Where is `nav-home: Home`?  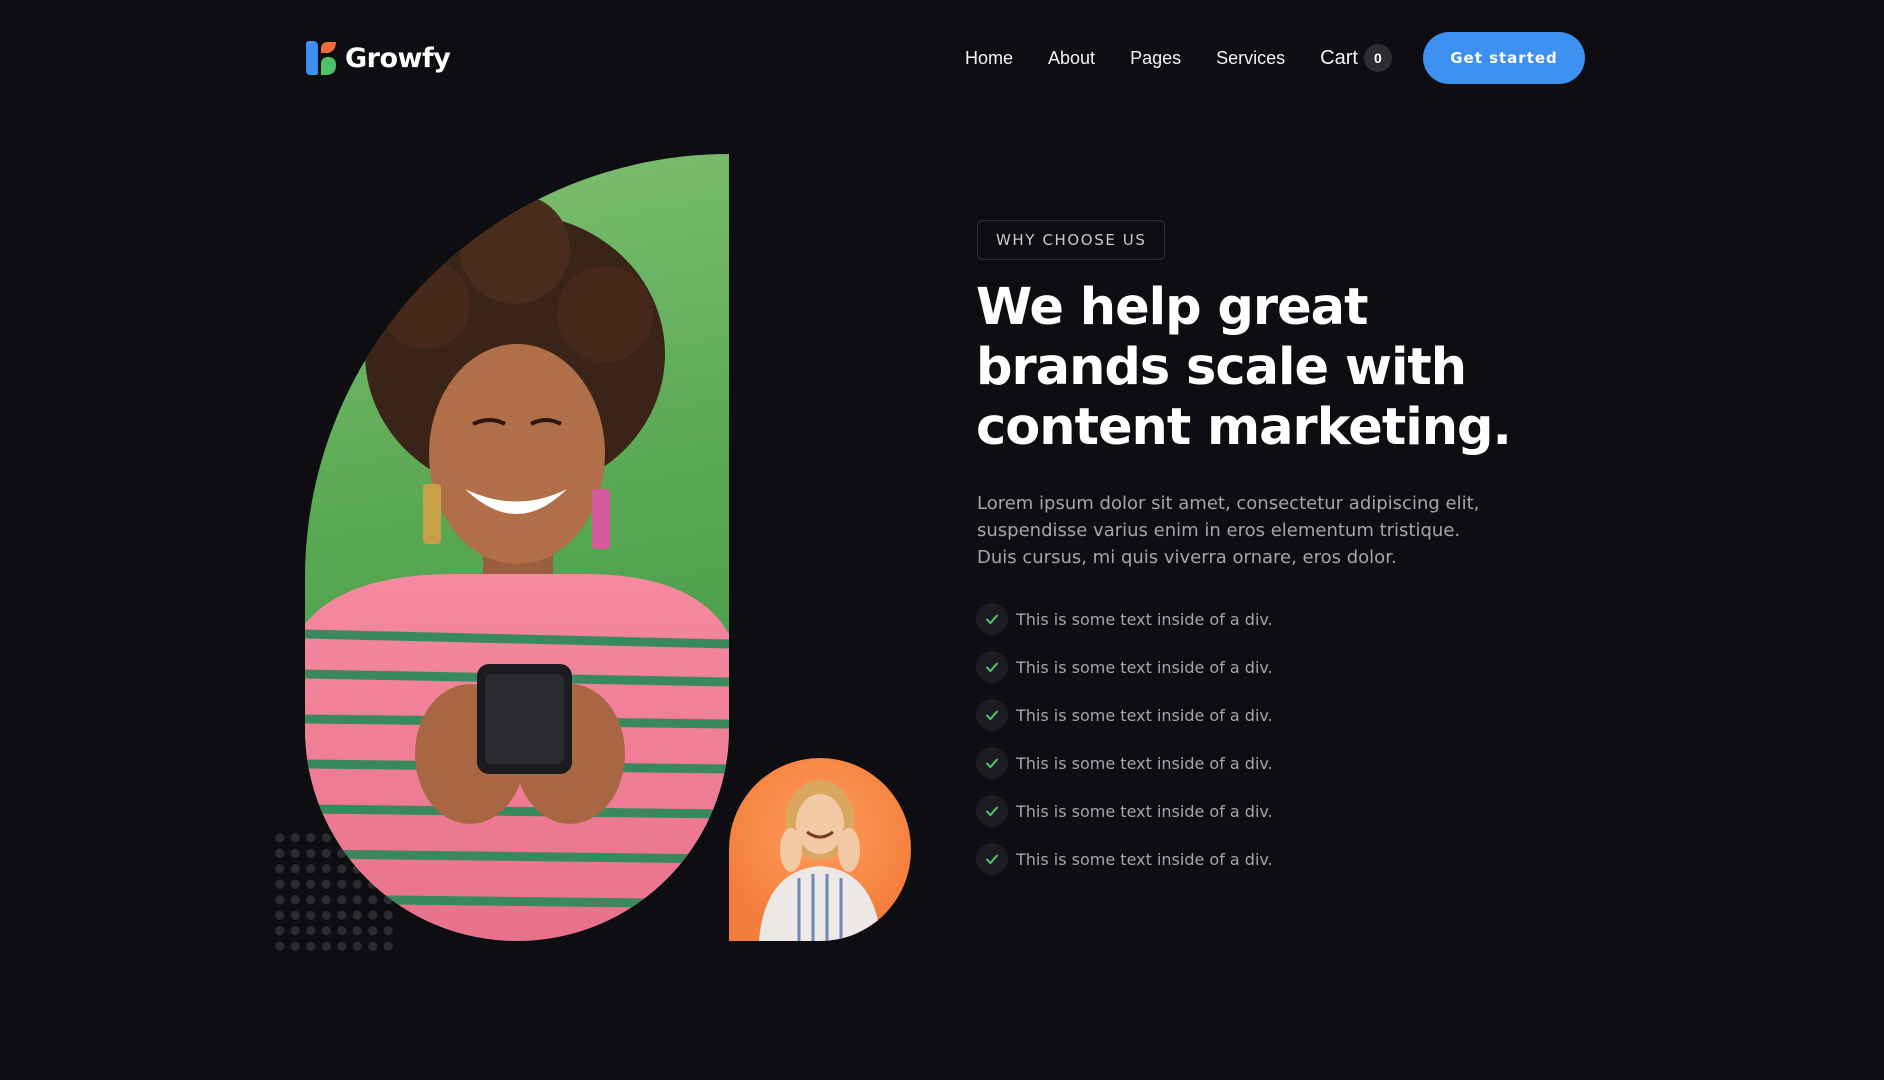
nav-home: Home is located at coordinates (989, 58).